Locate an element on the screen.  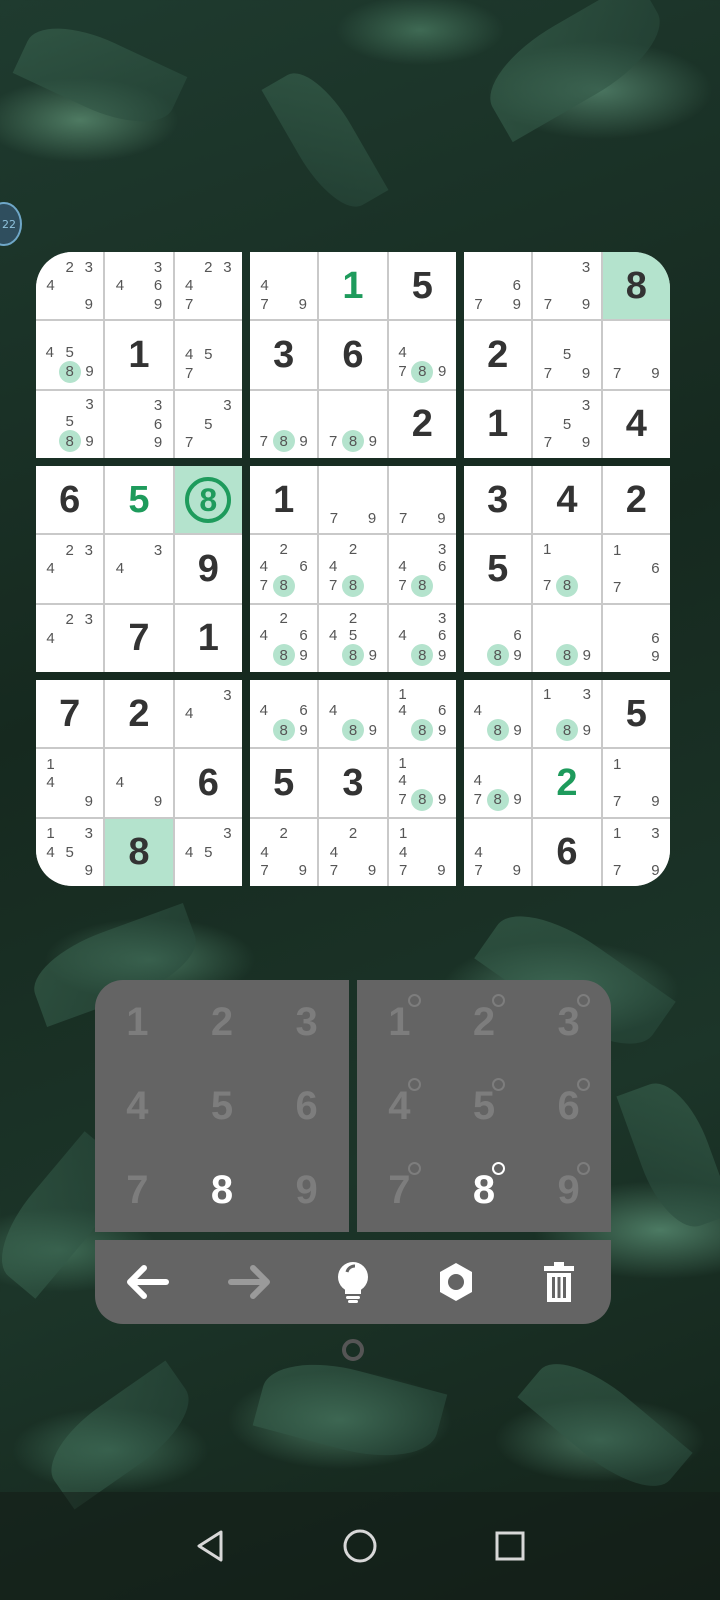
redo-button is located at coordinates (249, 1282).